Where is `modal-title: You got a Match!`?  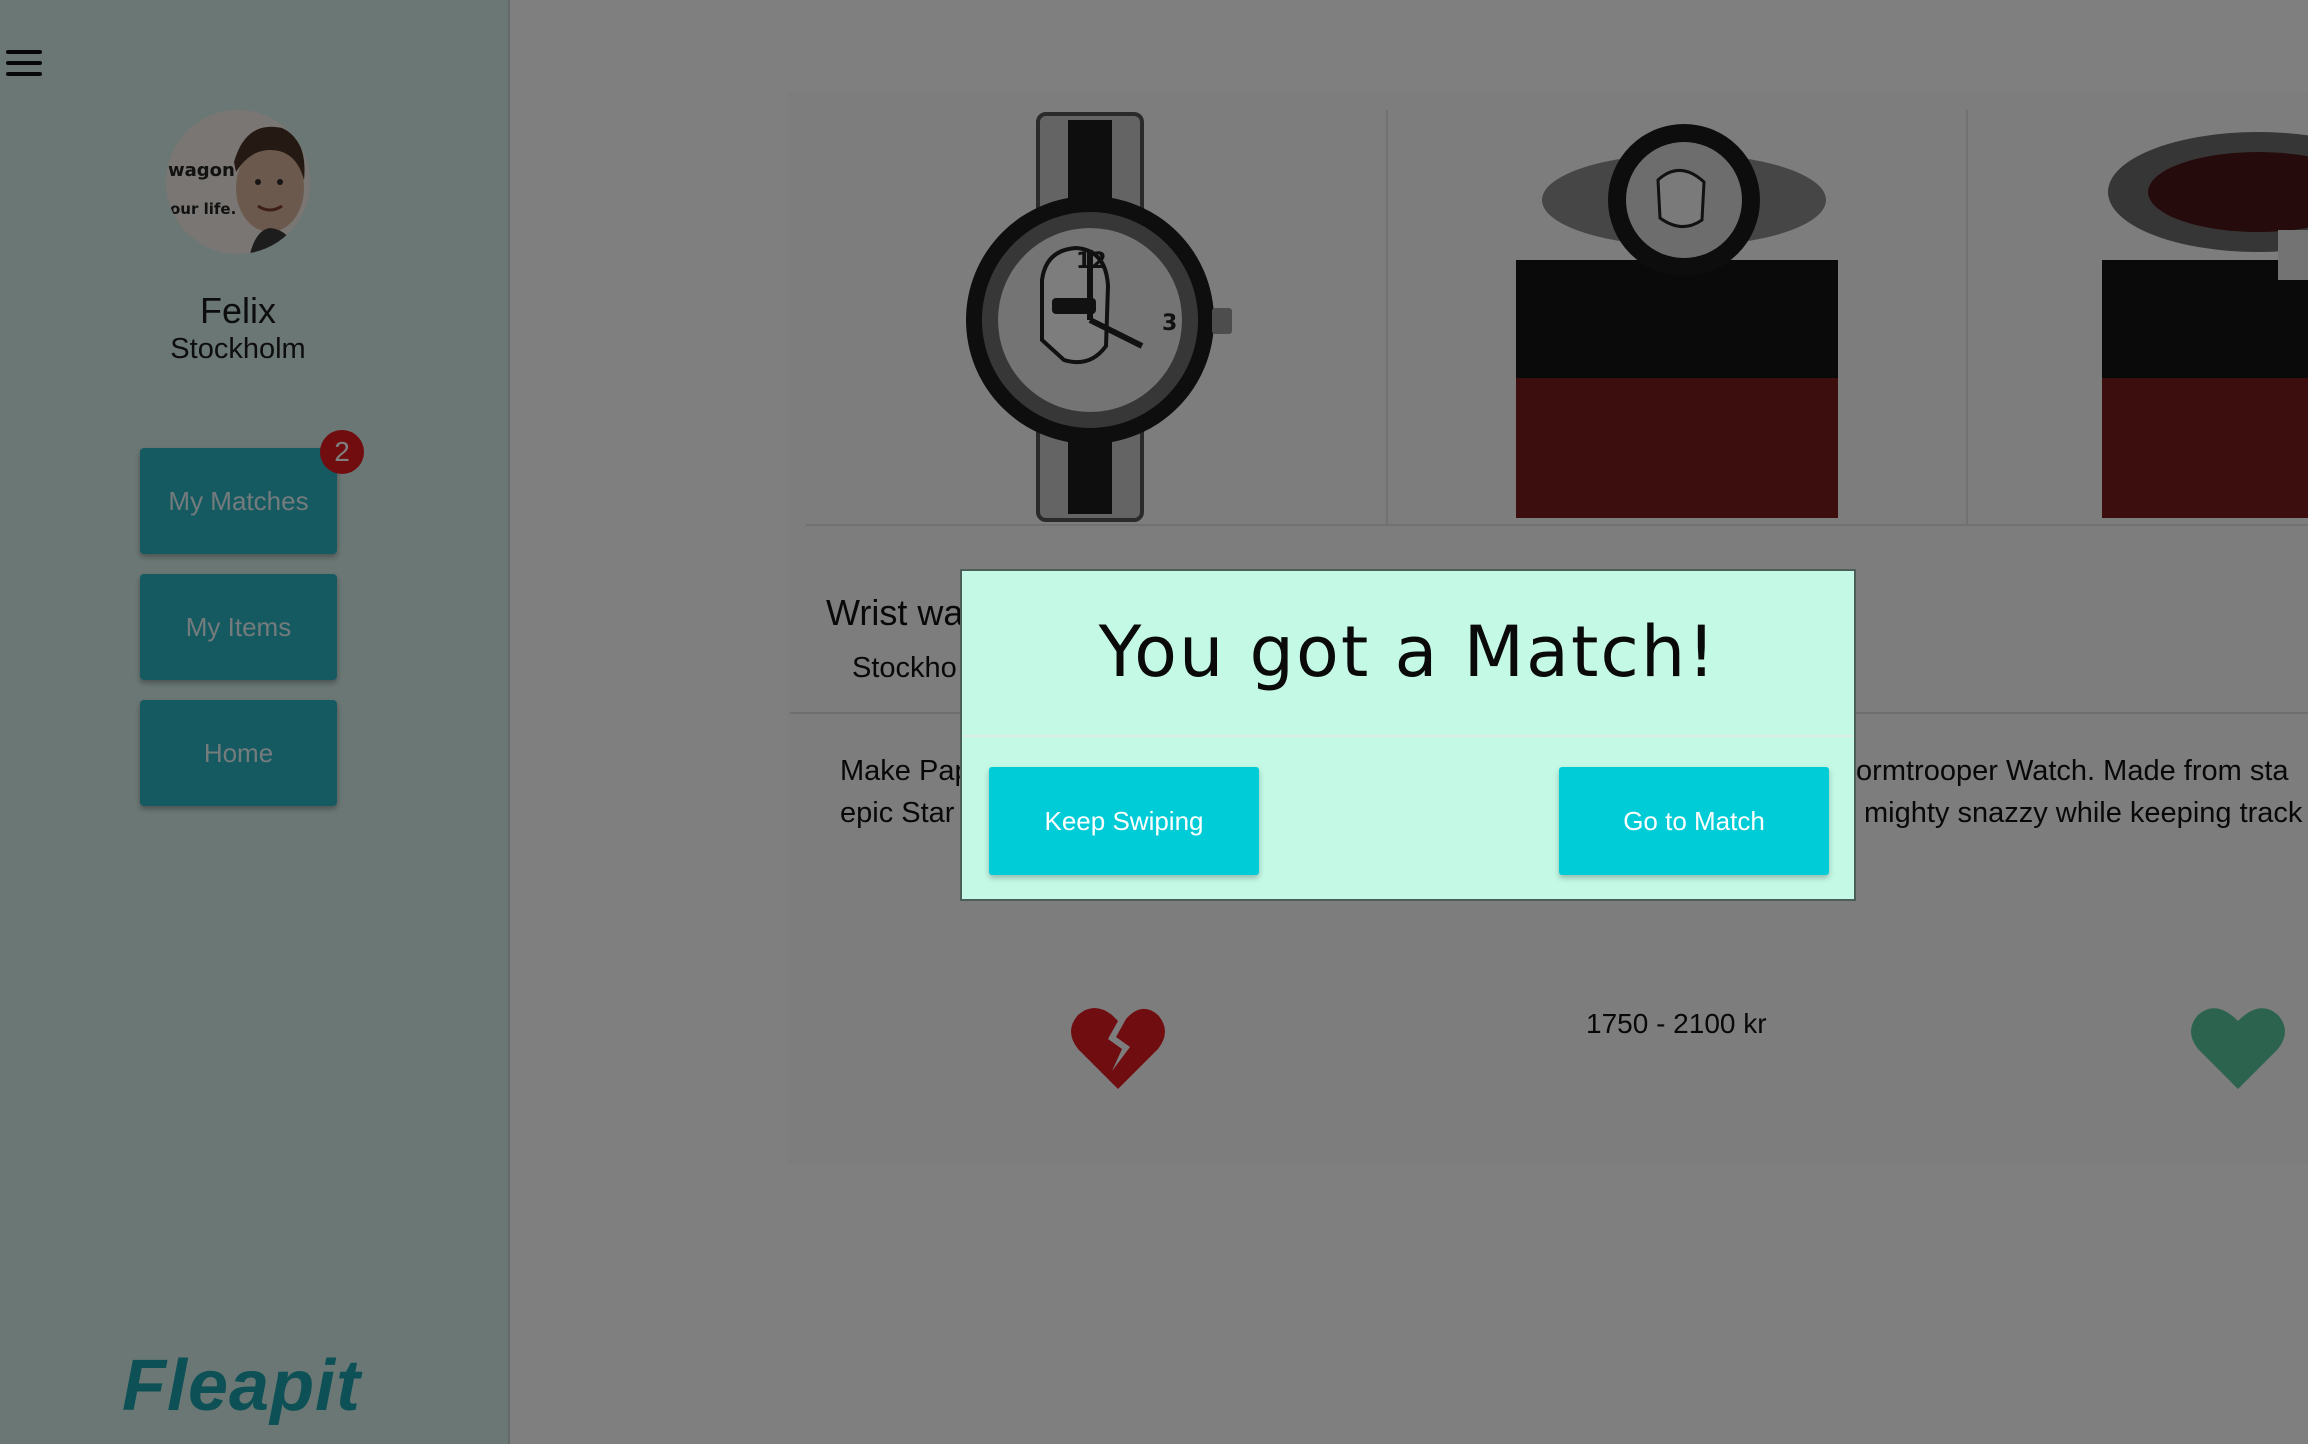 modal-title: You got a Match! is located at coordinates (1408, 652).